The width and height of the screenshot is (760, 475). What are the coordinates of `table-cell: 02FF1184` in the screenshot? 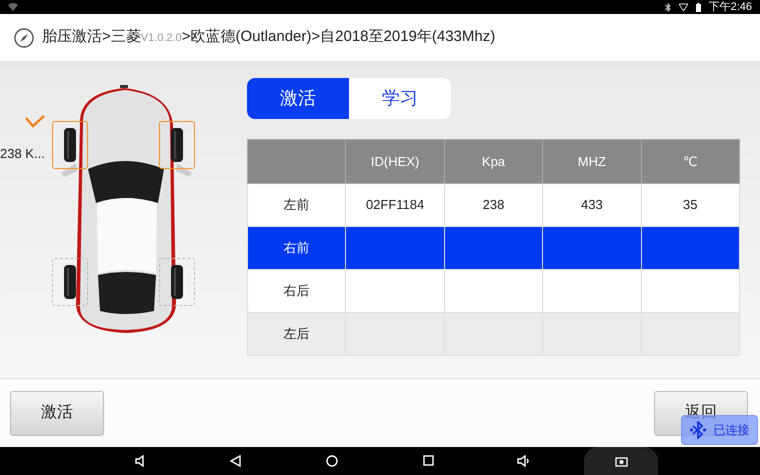 It's located at (395, 204).